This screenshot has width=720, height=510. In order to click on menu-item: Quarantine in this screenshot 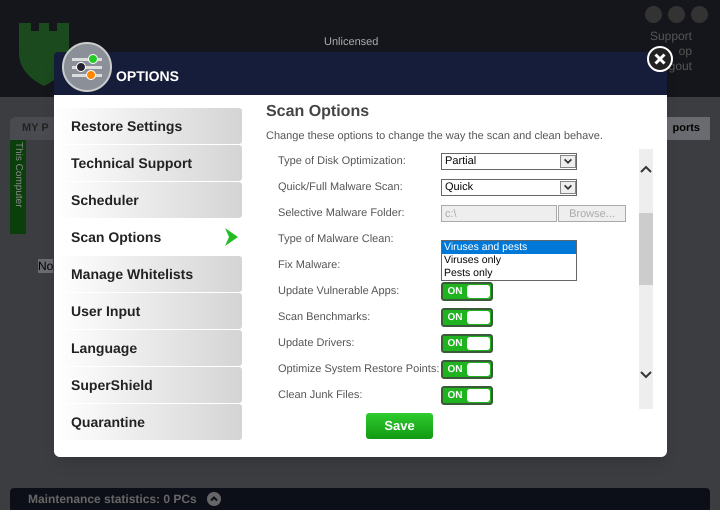, I will do `click(148, 422)`.